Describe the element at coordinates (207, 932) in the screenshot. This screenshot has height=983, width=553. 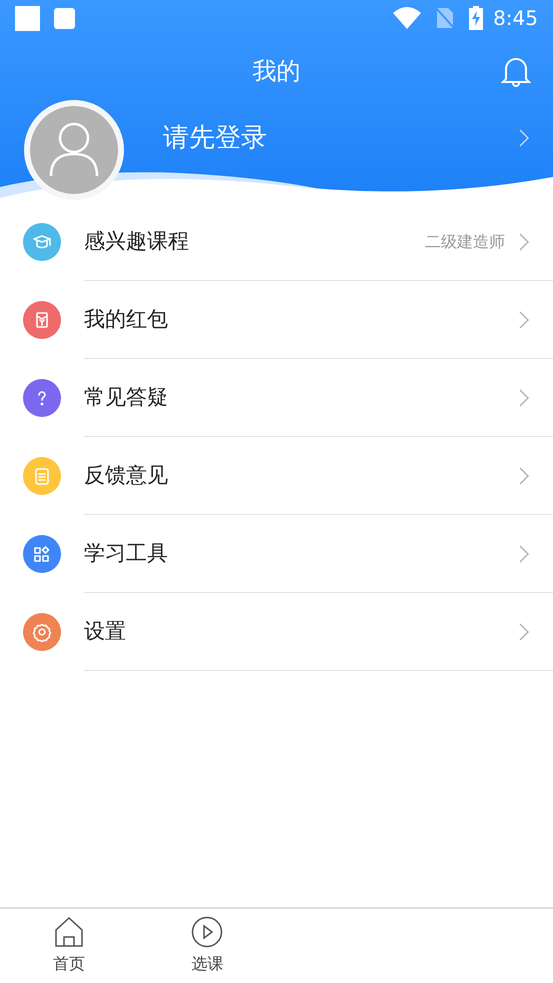
I see `play-icon` at that location.